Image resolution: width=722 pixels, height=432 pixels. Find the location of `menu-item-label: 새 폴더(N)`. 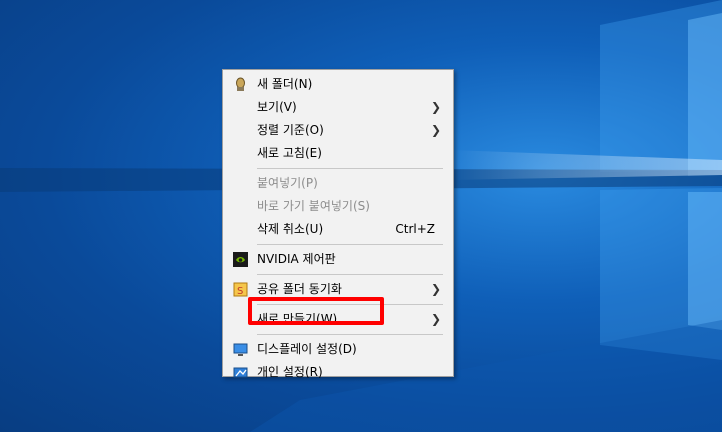

menu-item-label: 새 폴더(N) is located at coordinates (285, 84).